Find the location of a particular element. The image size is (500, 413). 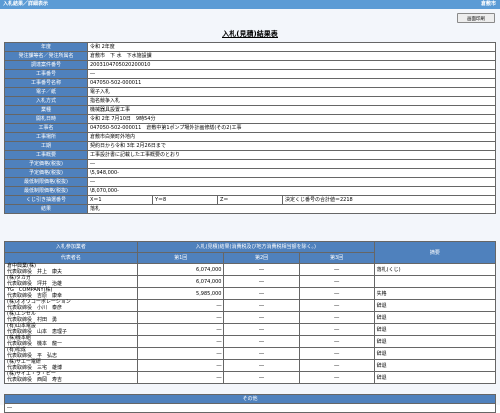

info-value: 047050-502-000011 is located at coordinates (291, 83).